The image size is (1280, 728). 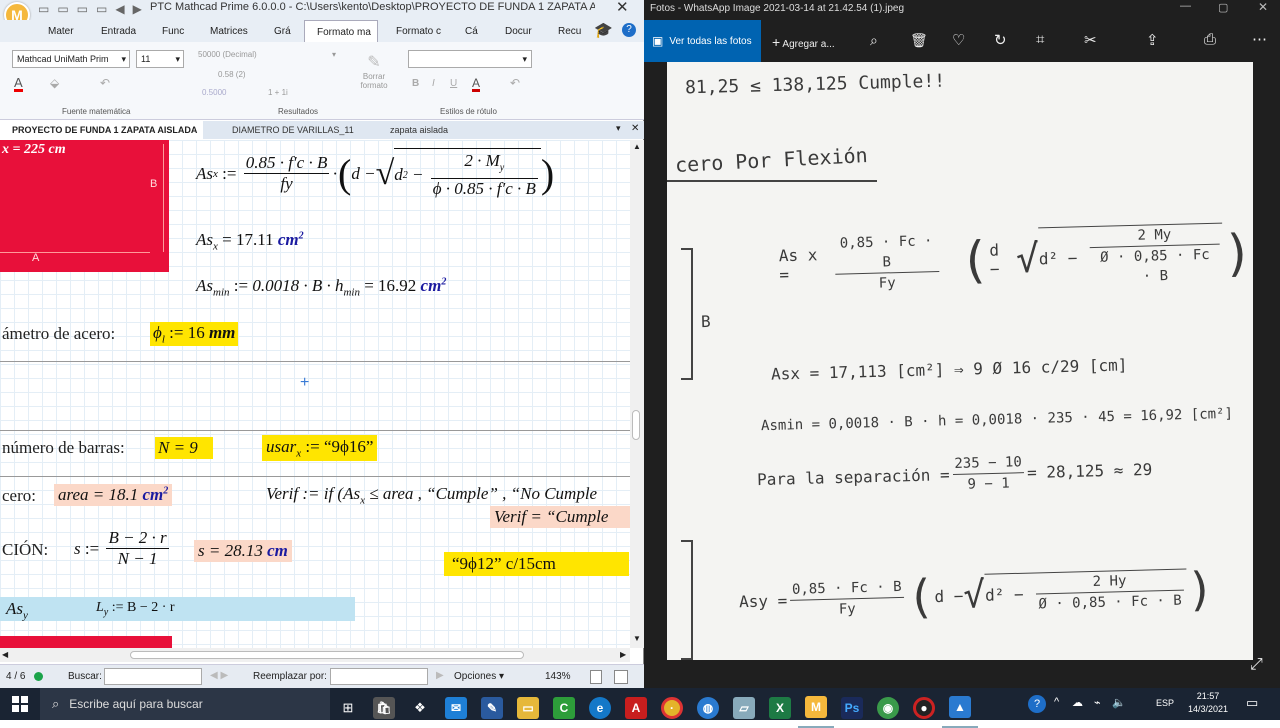 I want to click on share-icon: ⇪, so click(x=1152, y=40).